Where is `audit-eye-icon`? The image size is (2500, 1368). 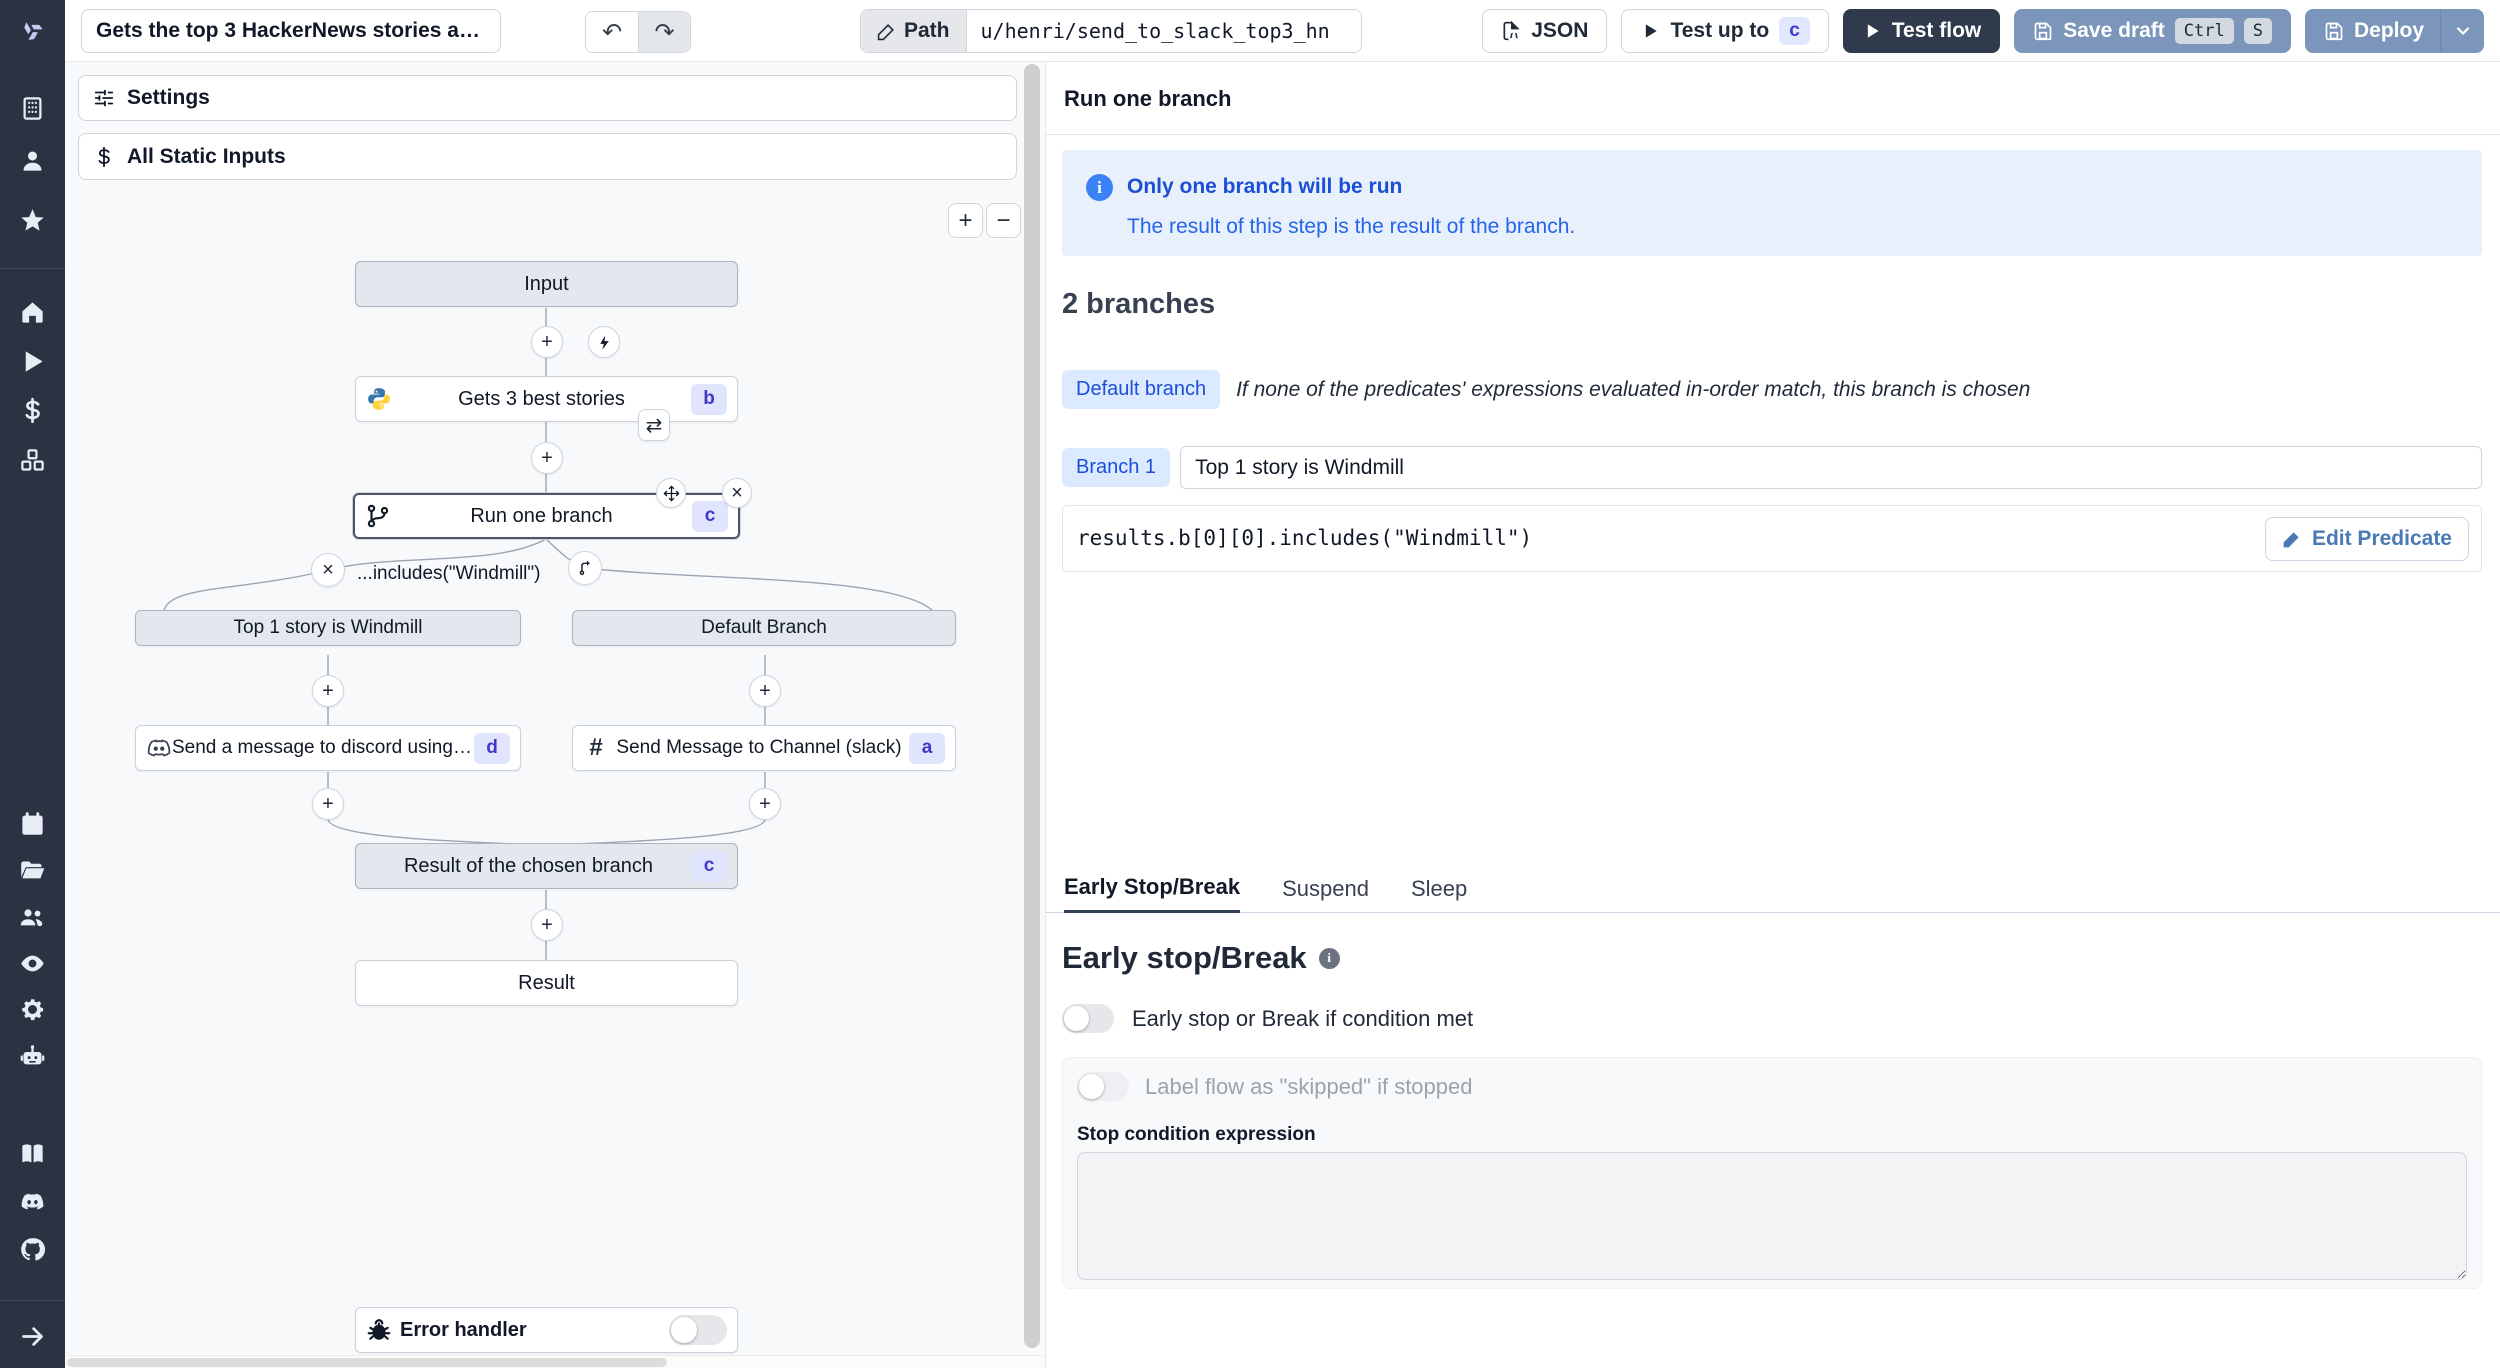
audit-eye-icon is located at coordinates (32, 963).